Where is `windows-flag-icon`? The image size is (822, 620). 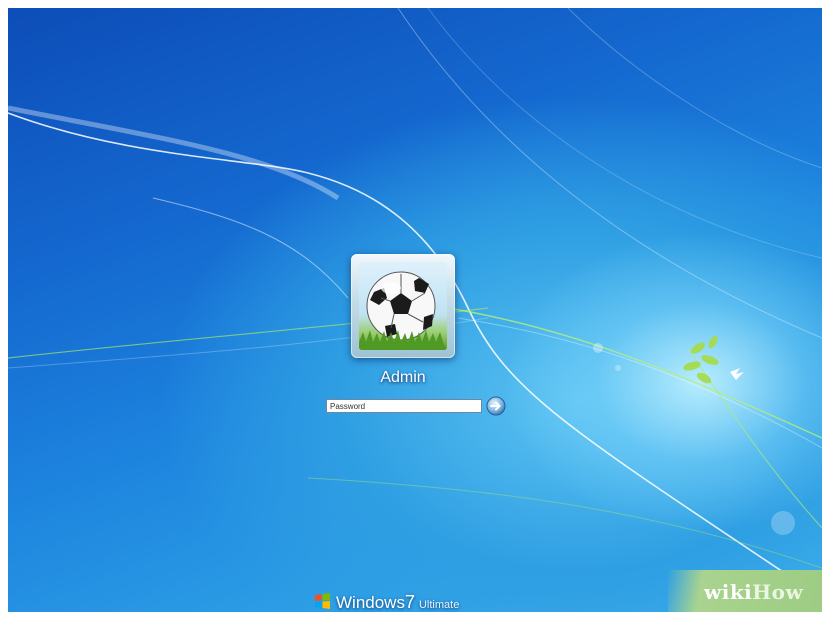
windows-flag-icon is located at coordinates (322, 601).